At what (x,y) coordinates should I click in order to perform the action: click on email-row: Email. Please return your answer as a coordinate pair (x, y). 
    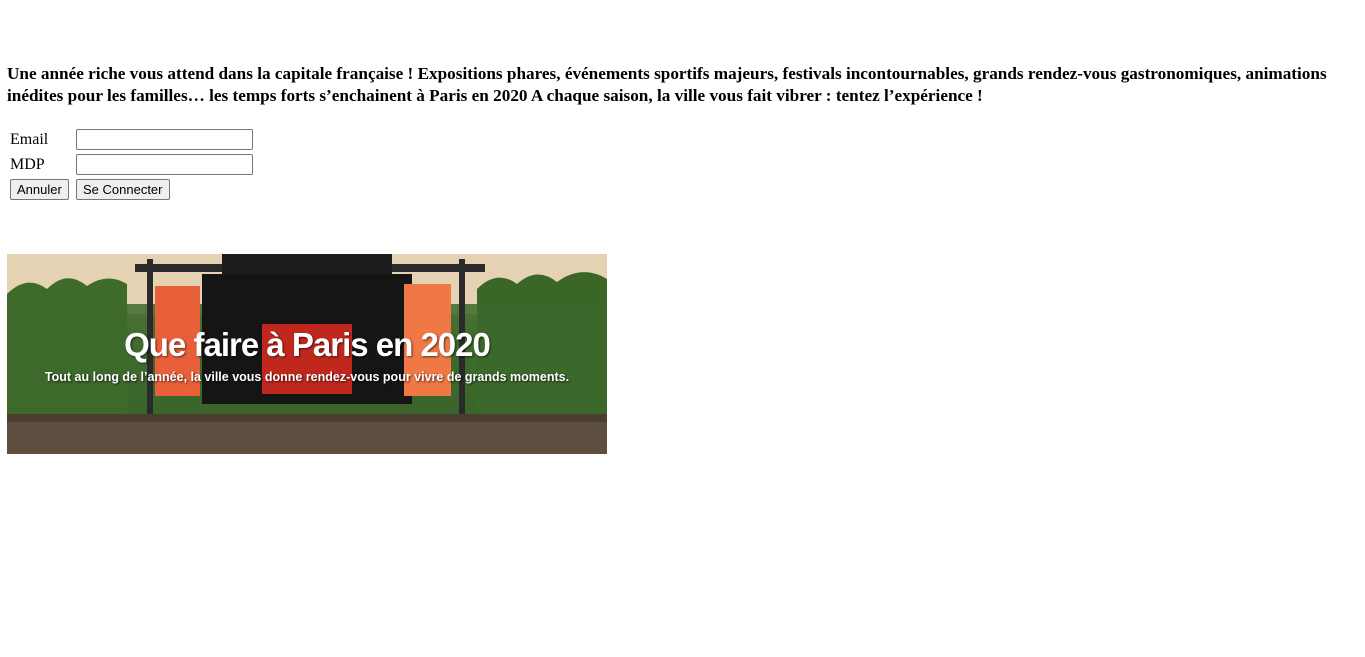
    Looking at the image, I should click on (131, 139).